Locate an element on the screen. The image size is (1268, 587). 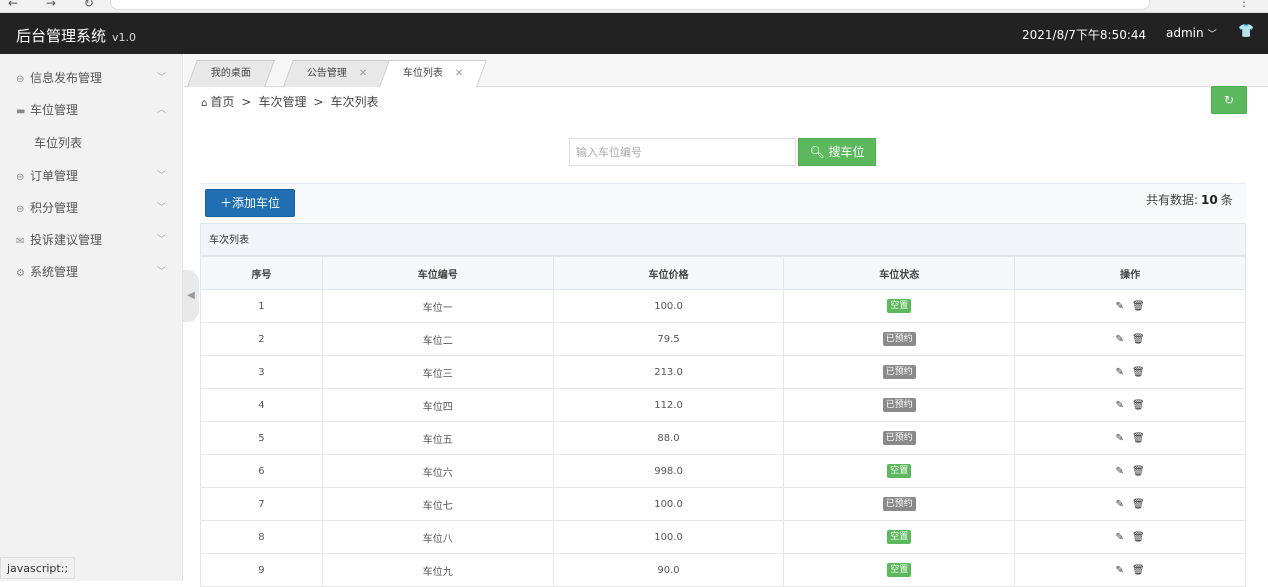
add-parking-button: ＋添加车位 is located at coordinates (250, 203).